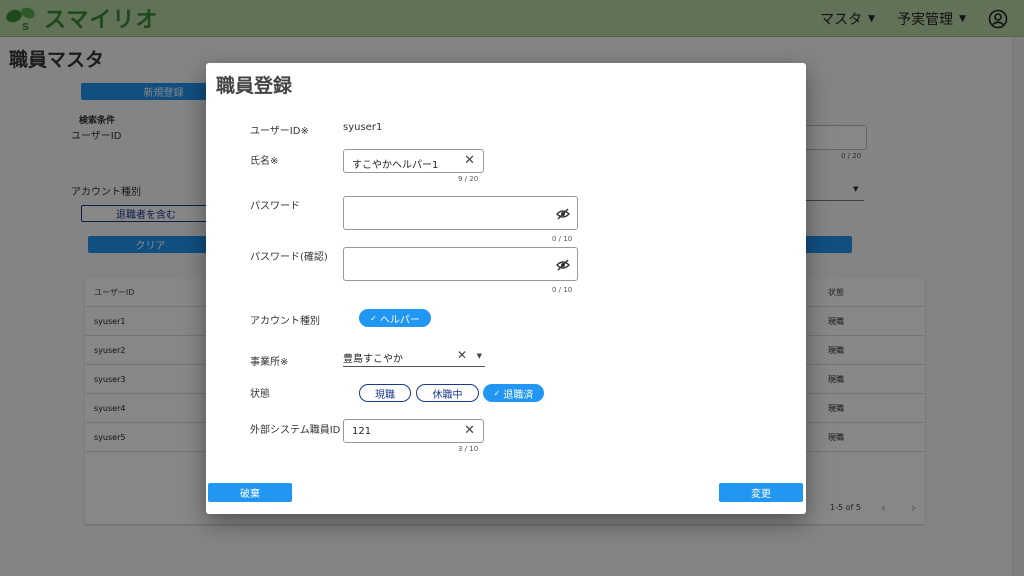 Image resolution: width=1024 pixels, height=576 pixels. Describe the element at coordinates (395, 165) in the screenshot. I see `name-value: すこやかヘルパー1` at that location.